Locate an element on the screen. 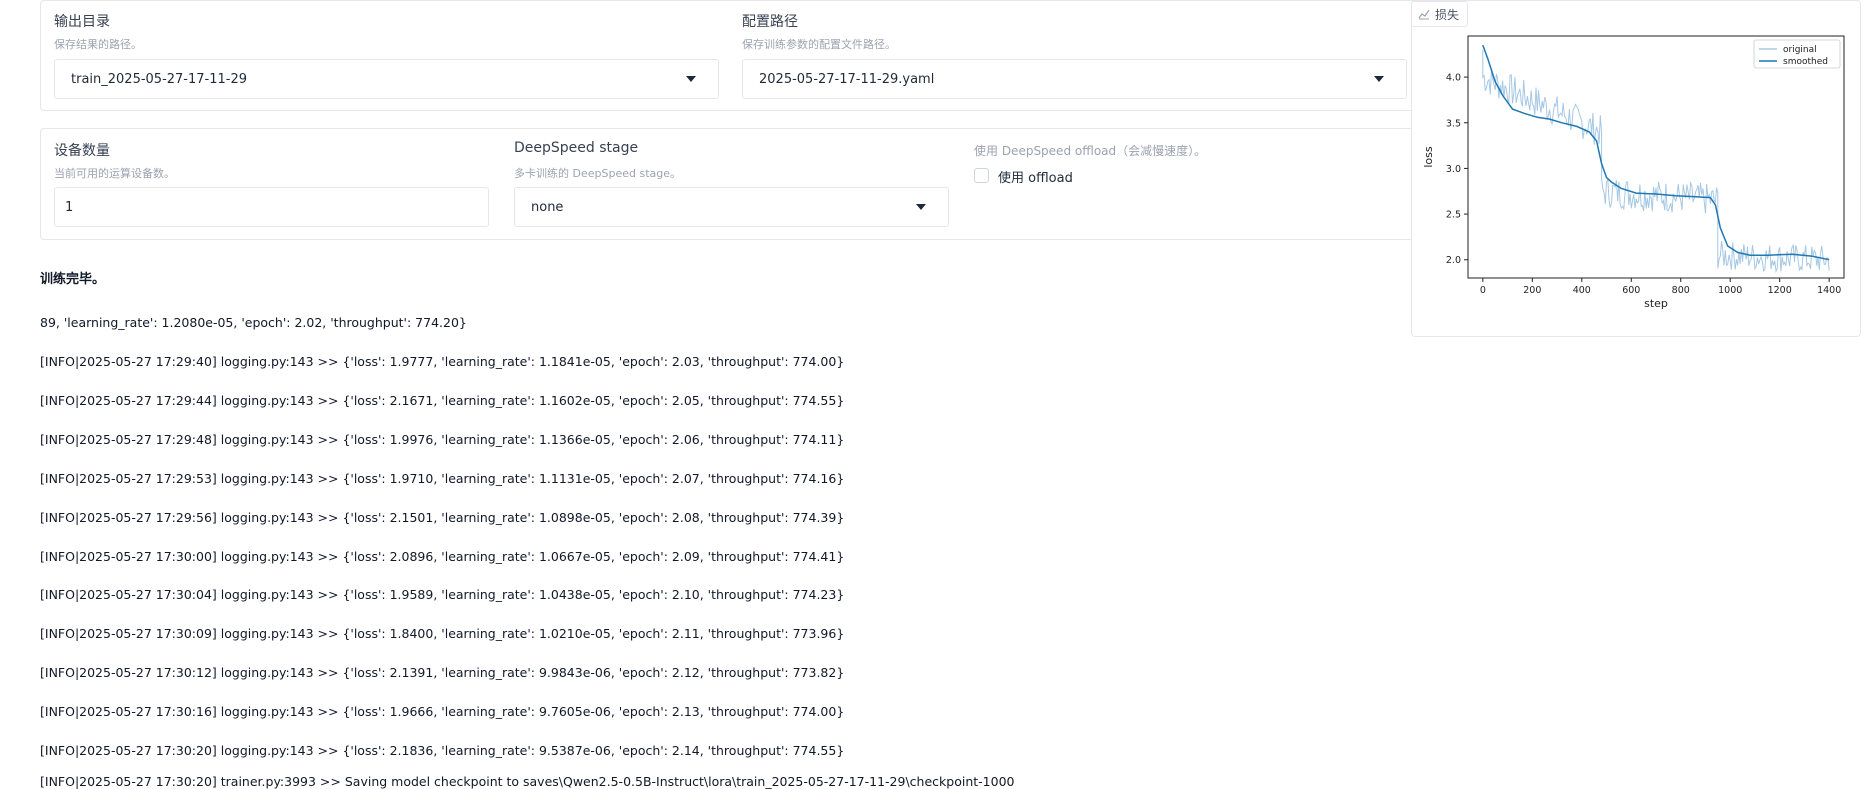 The image size is (1863, 789). x-tick-label: 600 is located at coordinates (1631, 290).